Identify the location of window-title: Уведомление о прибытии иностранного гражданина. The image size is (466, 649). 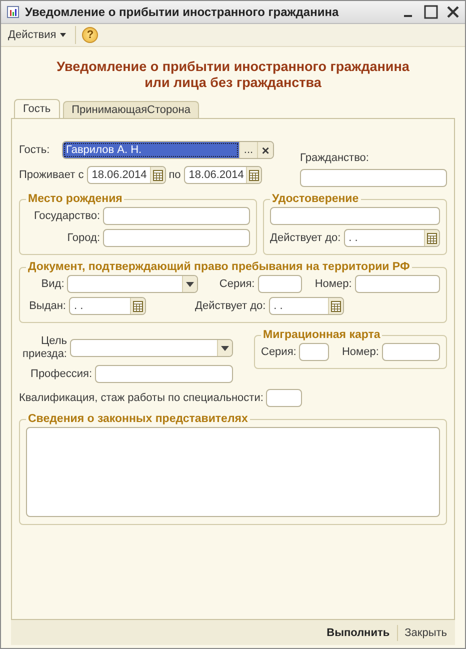
(182, 12).